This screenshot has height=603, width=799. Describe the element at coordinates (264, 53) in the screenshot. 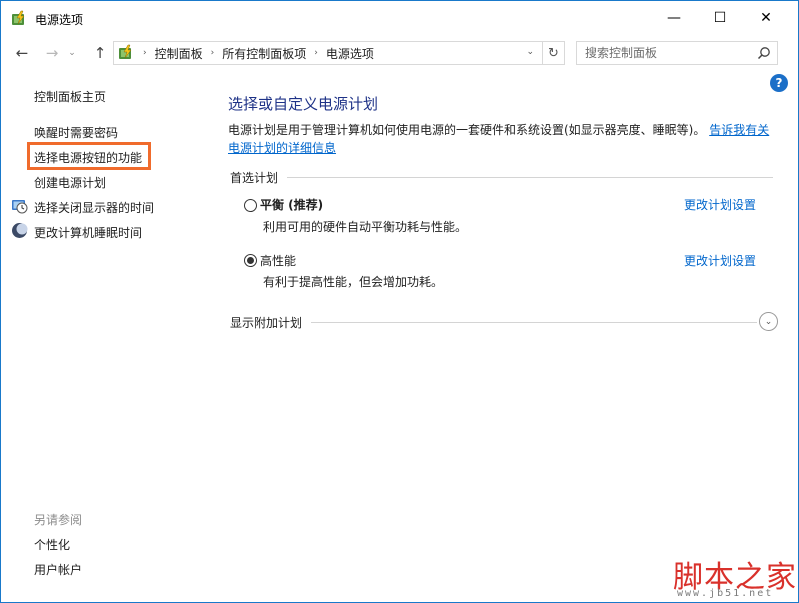

I see `breadcrumb-all-items: 所有控制面板项` at that location.